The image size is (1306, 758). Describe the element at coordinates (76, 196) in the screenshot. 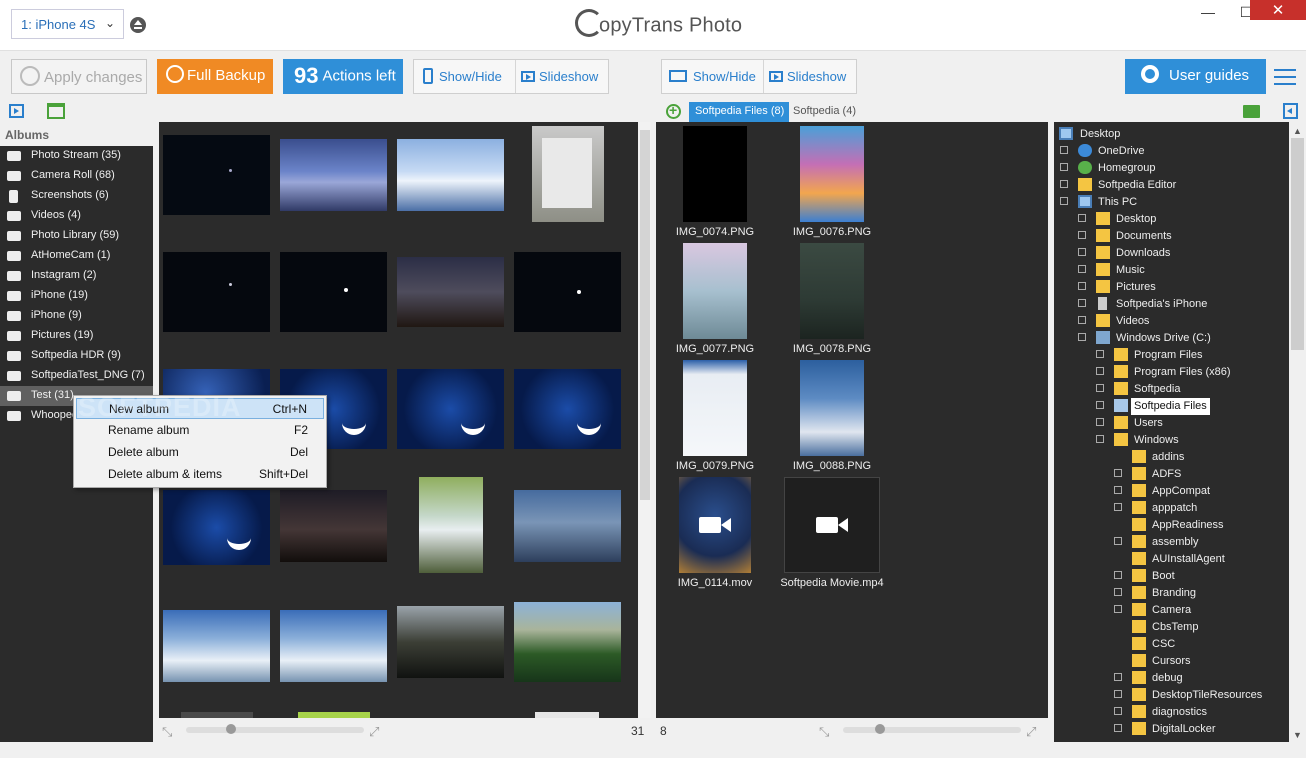

I see `album-item-screenshots: Screenshots (6)` at that location.